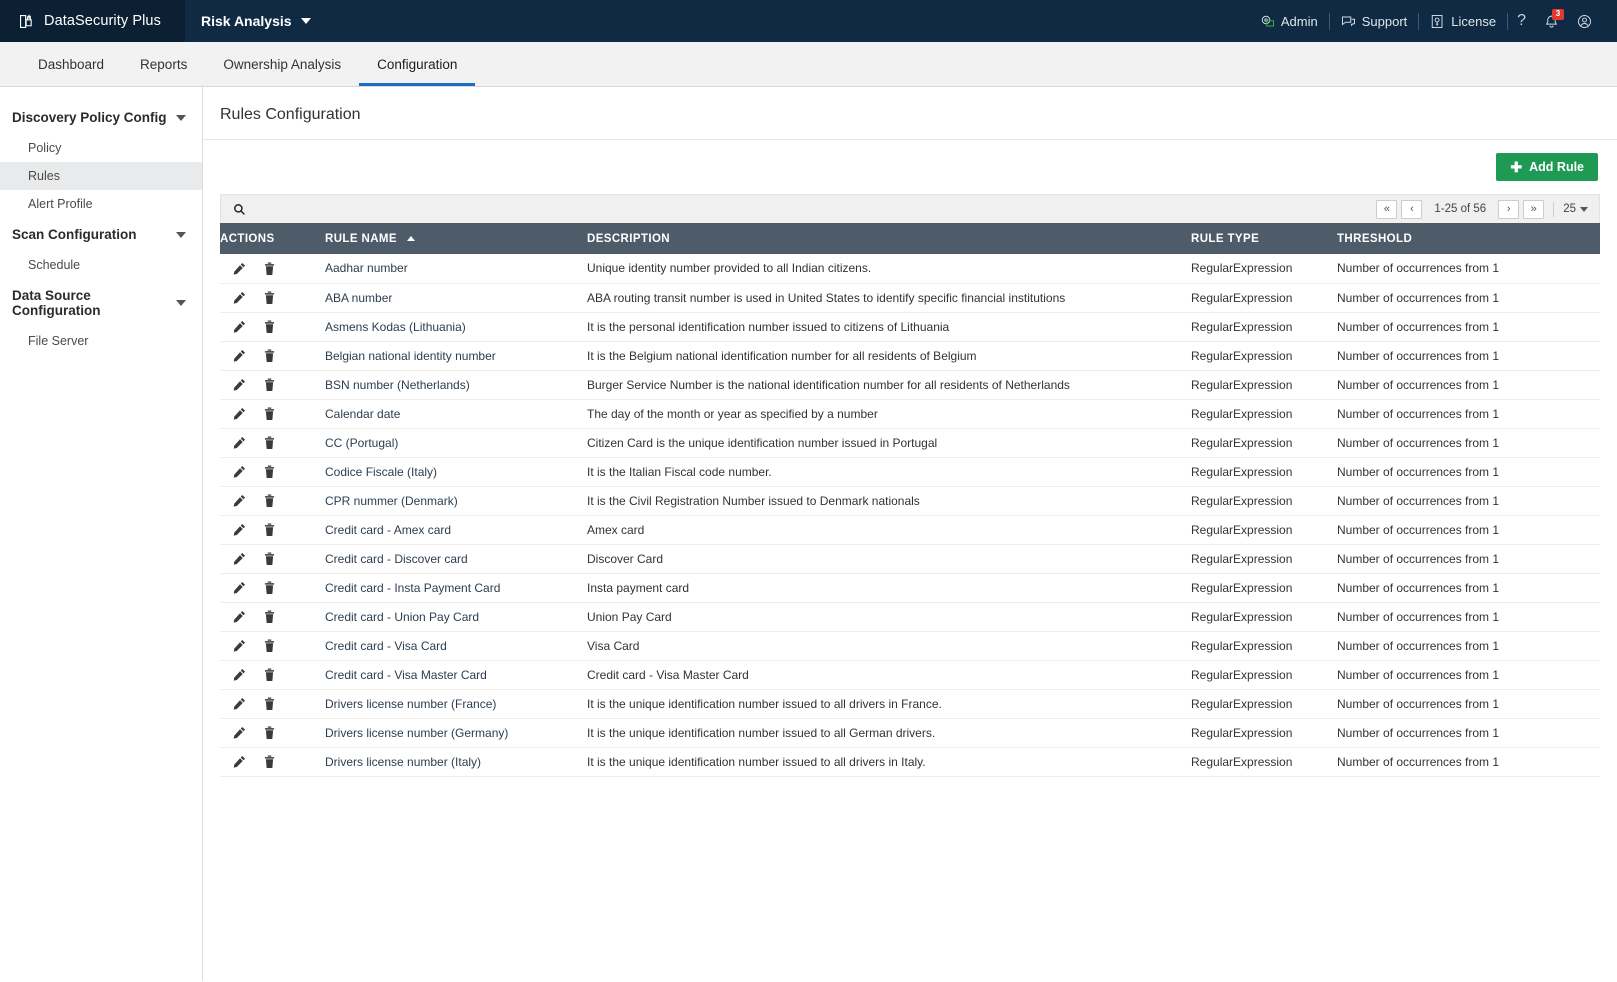 The width and height of the screenshot is (1617, 982). What do you see at coordinates (1463, 21) in the screenshot?
I see `license-link: License` at bounding box center [1463, 21].